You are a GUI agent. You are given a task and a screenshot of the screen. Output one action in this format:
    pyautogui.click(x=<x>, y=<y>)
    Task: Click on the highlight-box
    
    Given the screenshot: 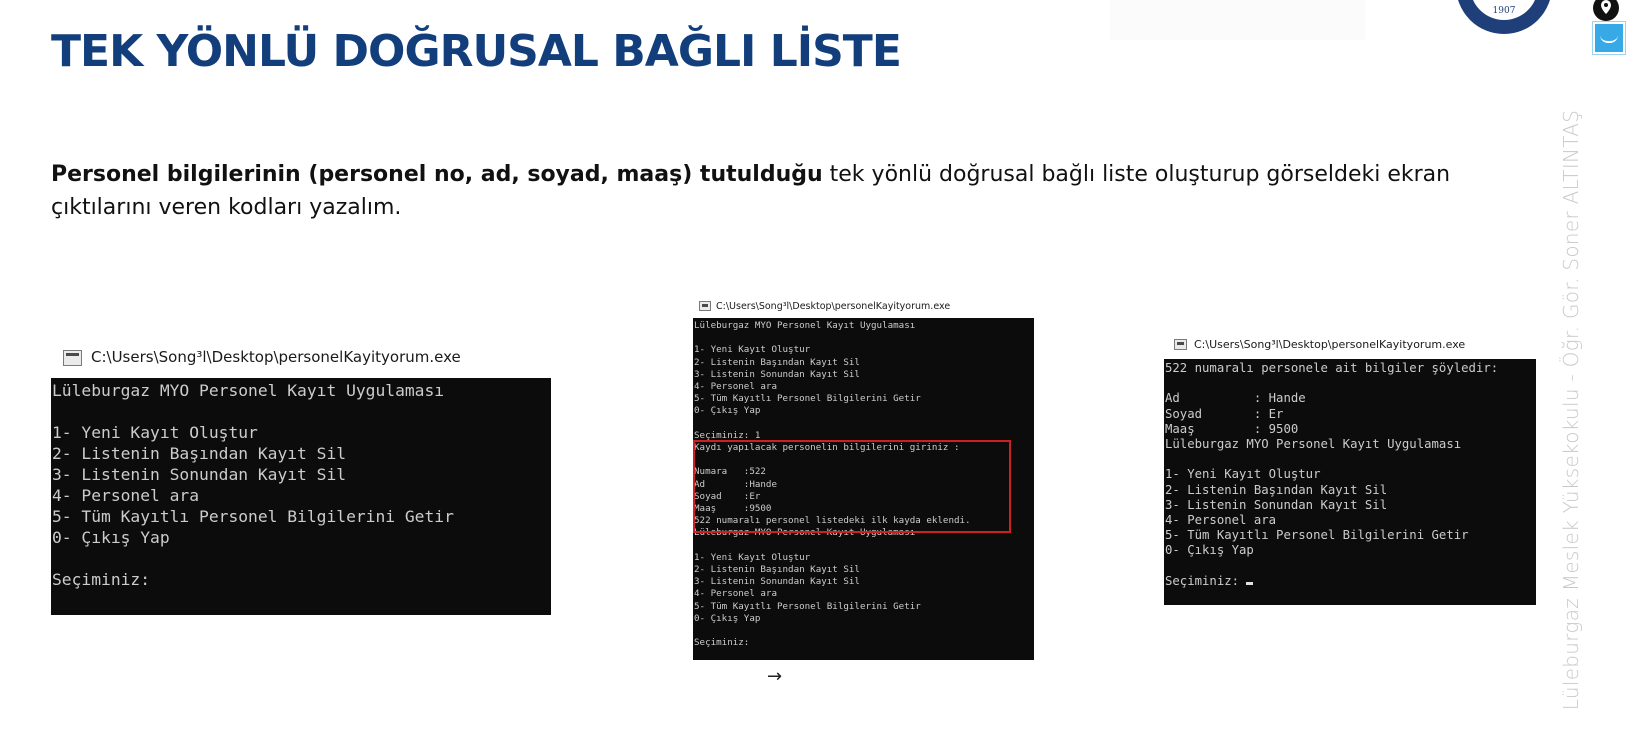 What is the action you would take?
    pyautogui.click(x=852, y=486)
    